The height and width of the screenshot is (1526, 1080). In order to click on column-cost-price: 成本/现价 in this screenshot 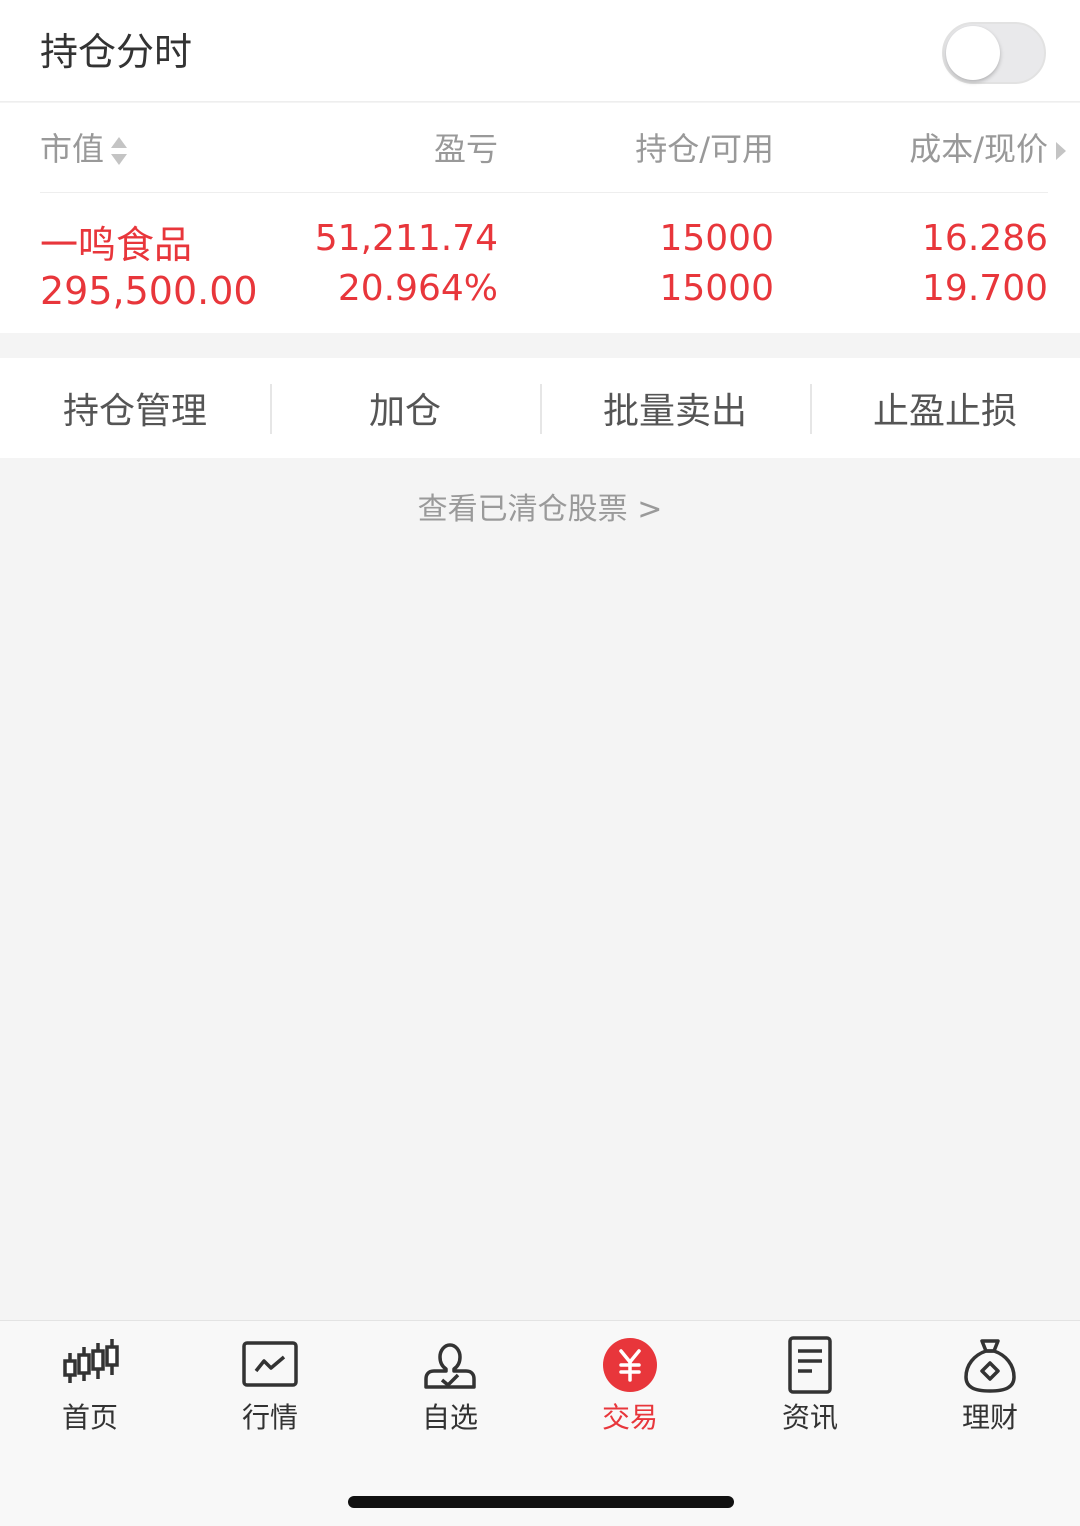, I will do `click(988, 149)`.